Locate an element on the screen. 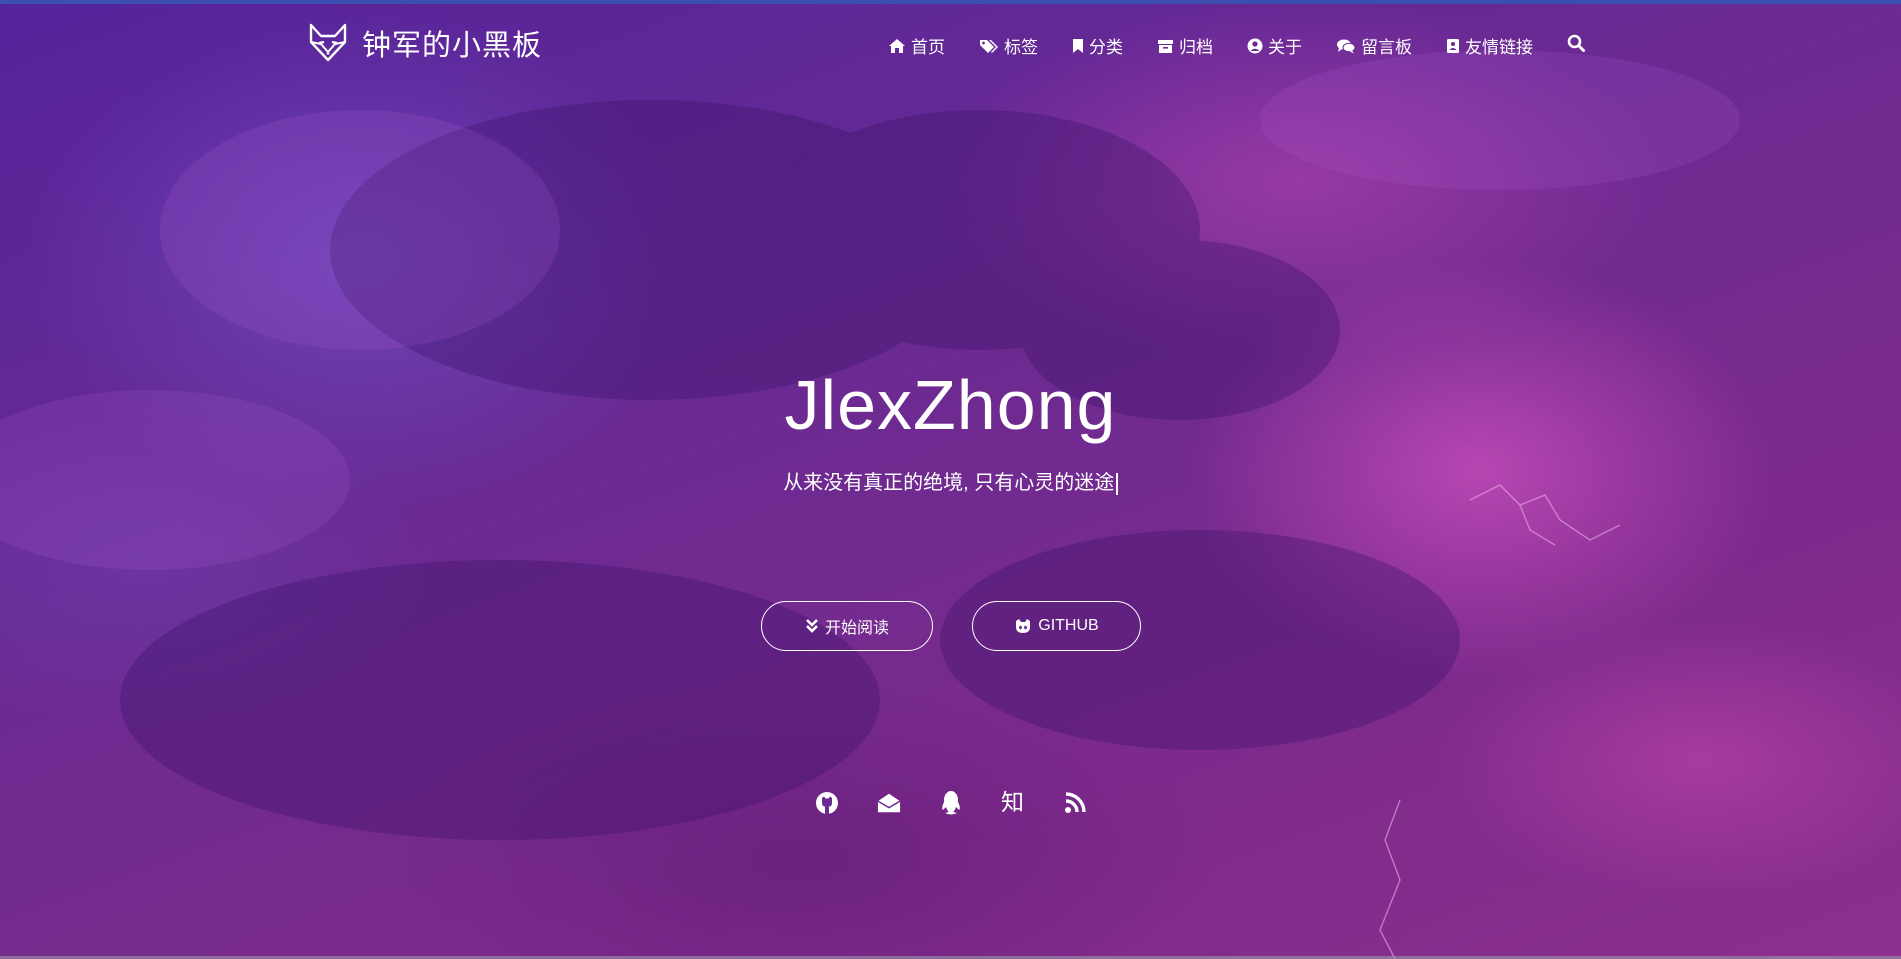 The image size is (1901, 959). nav-item-tags: 标签 is located at coordinates (1008, 45).